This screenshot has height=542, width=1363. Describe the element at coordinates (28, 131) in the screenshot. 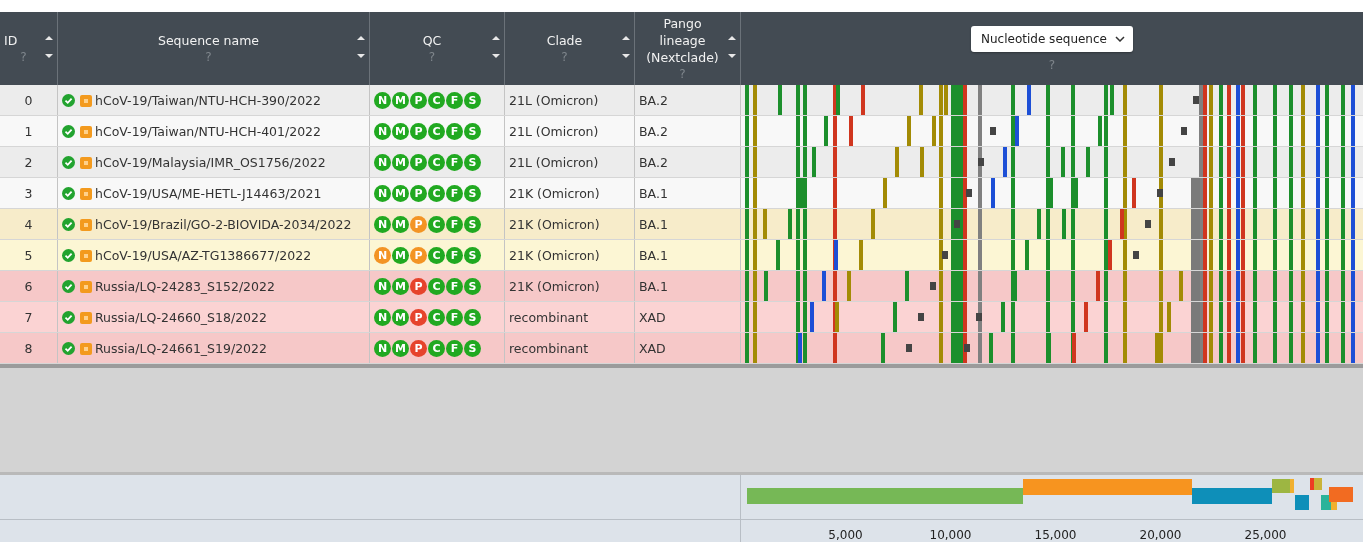

I see `row-id: 1` at that location.